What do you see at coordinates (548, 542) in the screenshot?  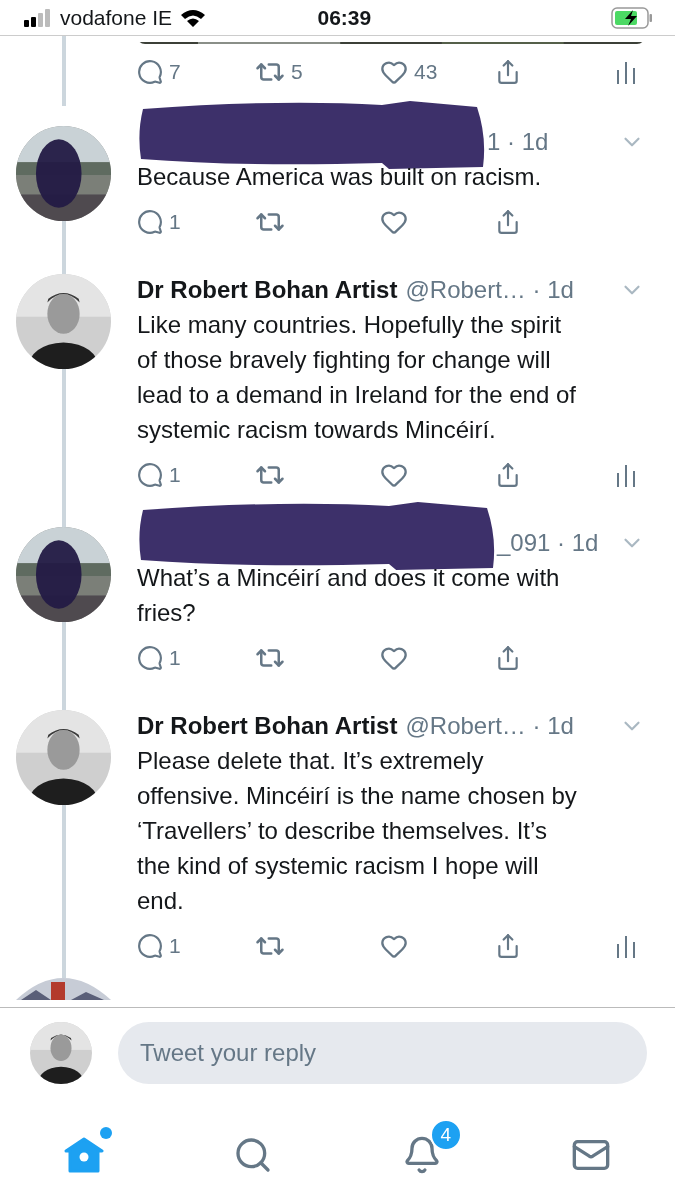 I see `handle-and-time: _091 · 1d` at bounding box center [548, 542].